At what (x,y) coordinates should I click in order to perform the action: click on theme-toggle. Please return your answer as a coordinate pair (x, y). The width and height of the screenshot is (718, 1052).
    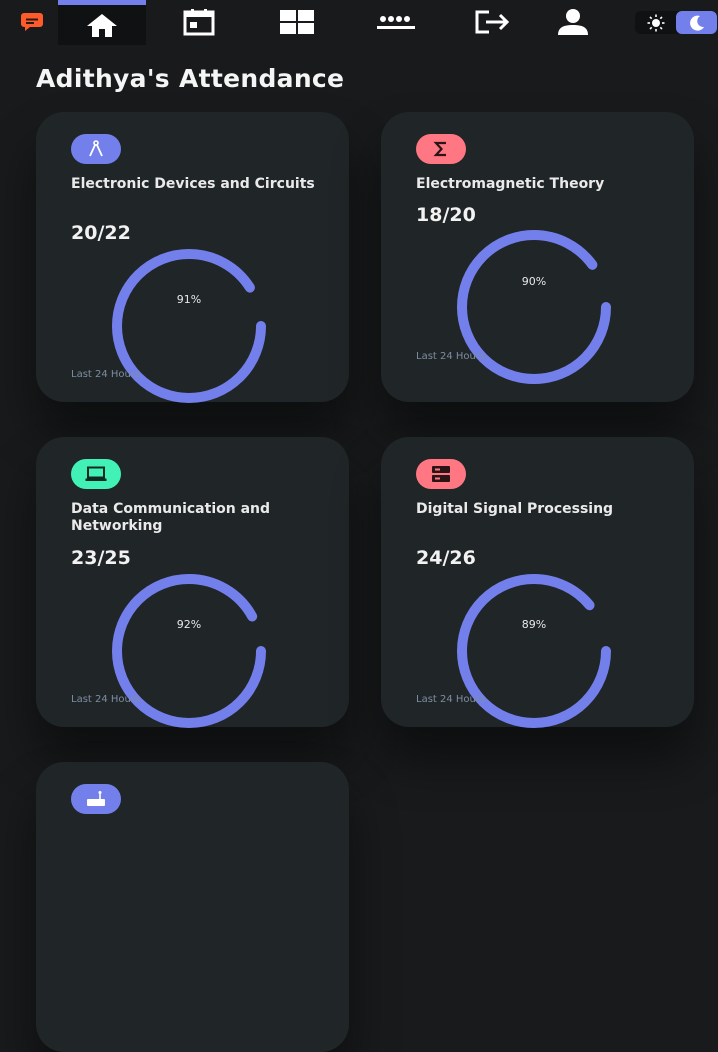
    Looking at the image, I should click on (676, 22).